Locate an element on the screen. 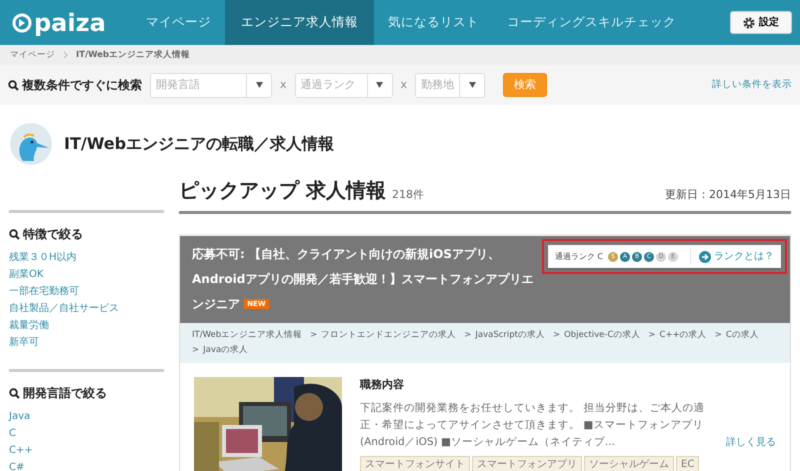  sidebar-link: 一部在宅勤務可 is located at coordinates (44, 291).